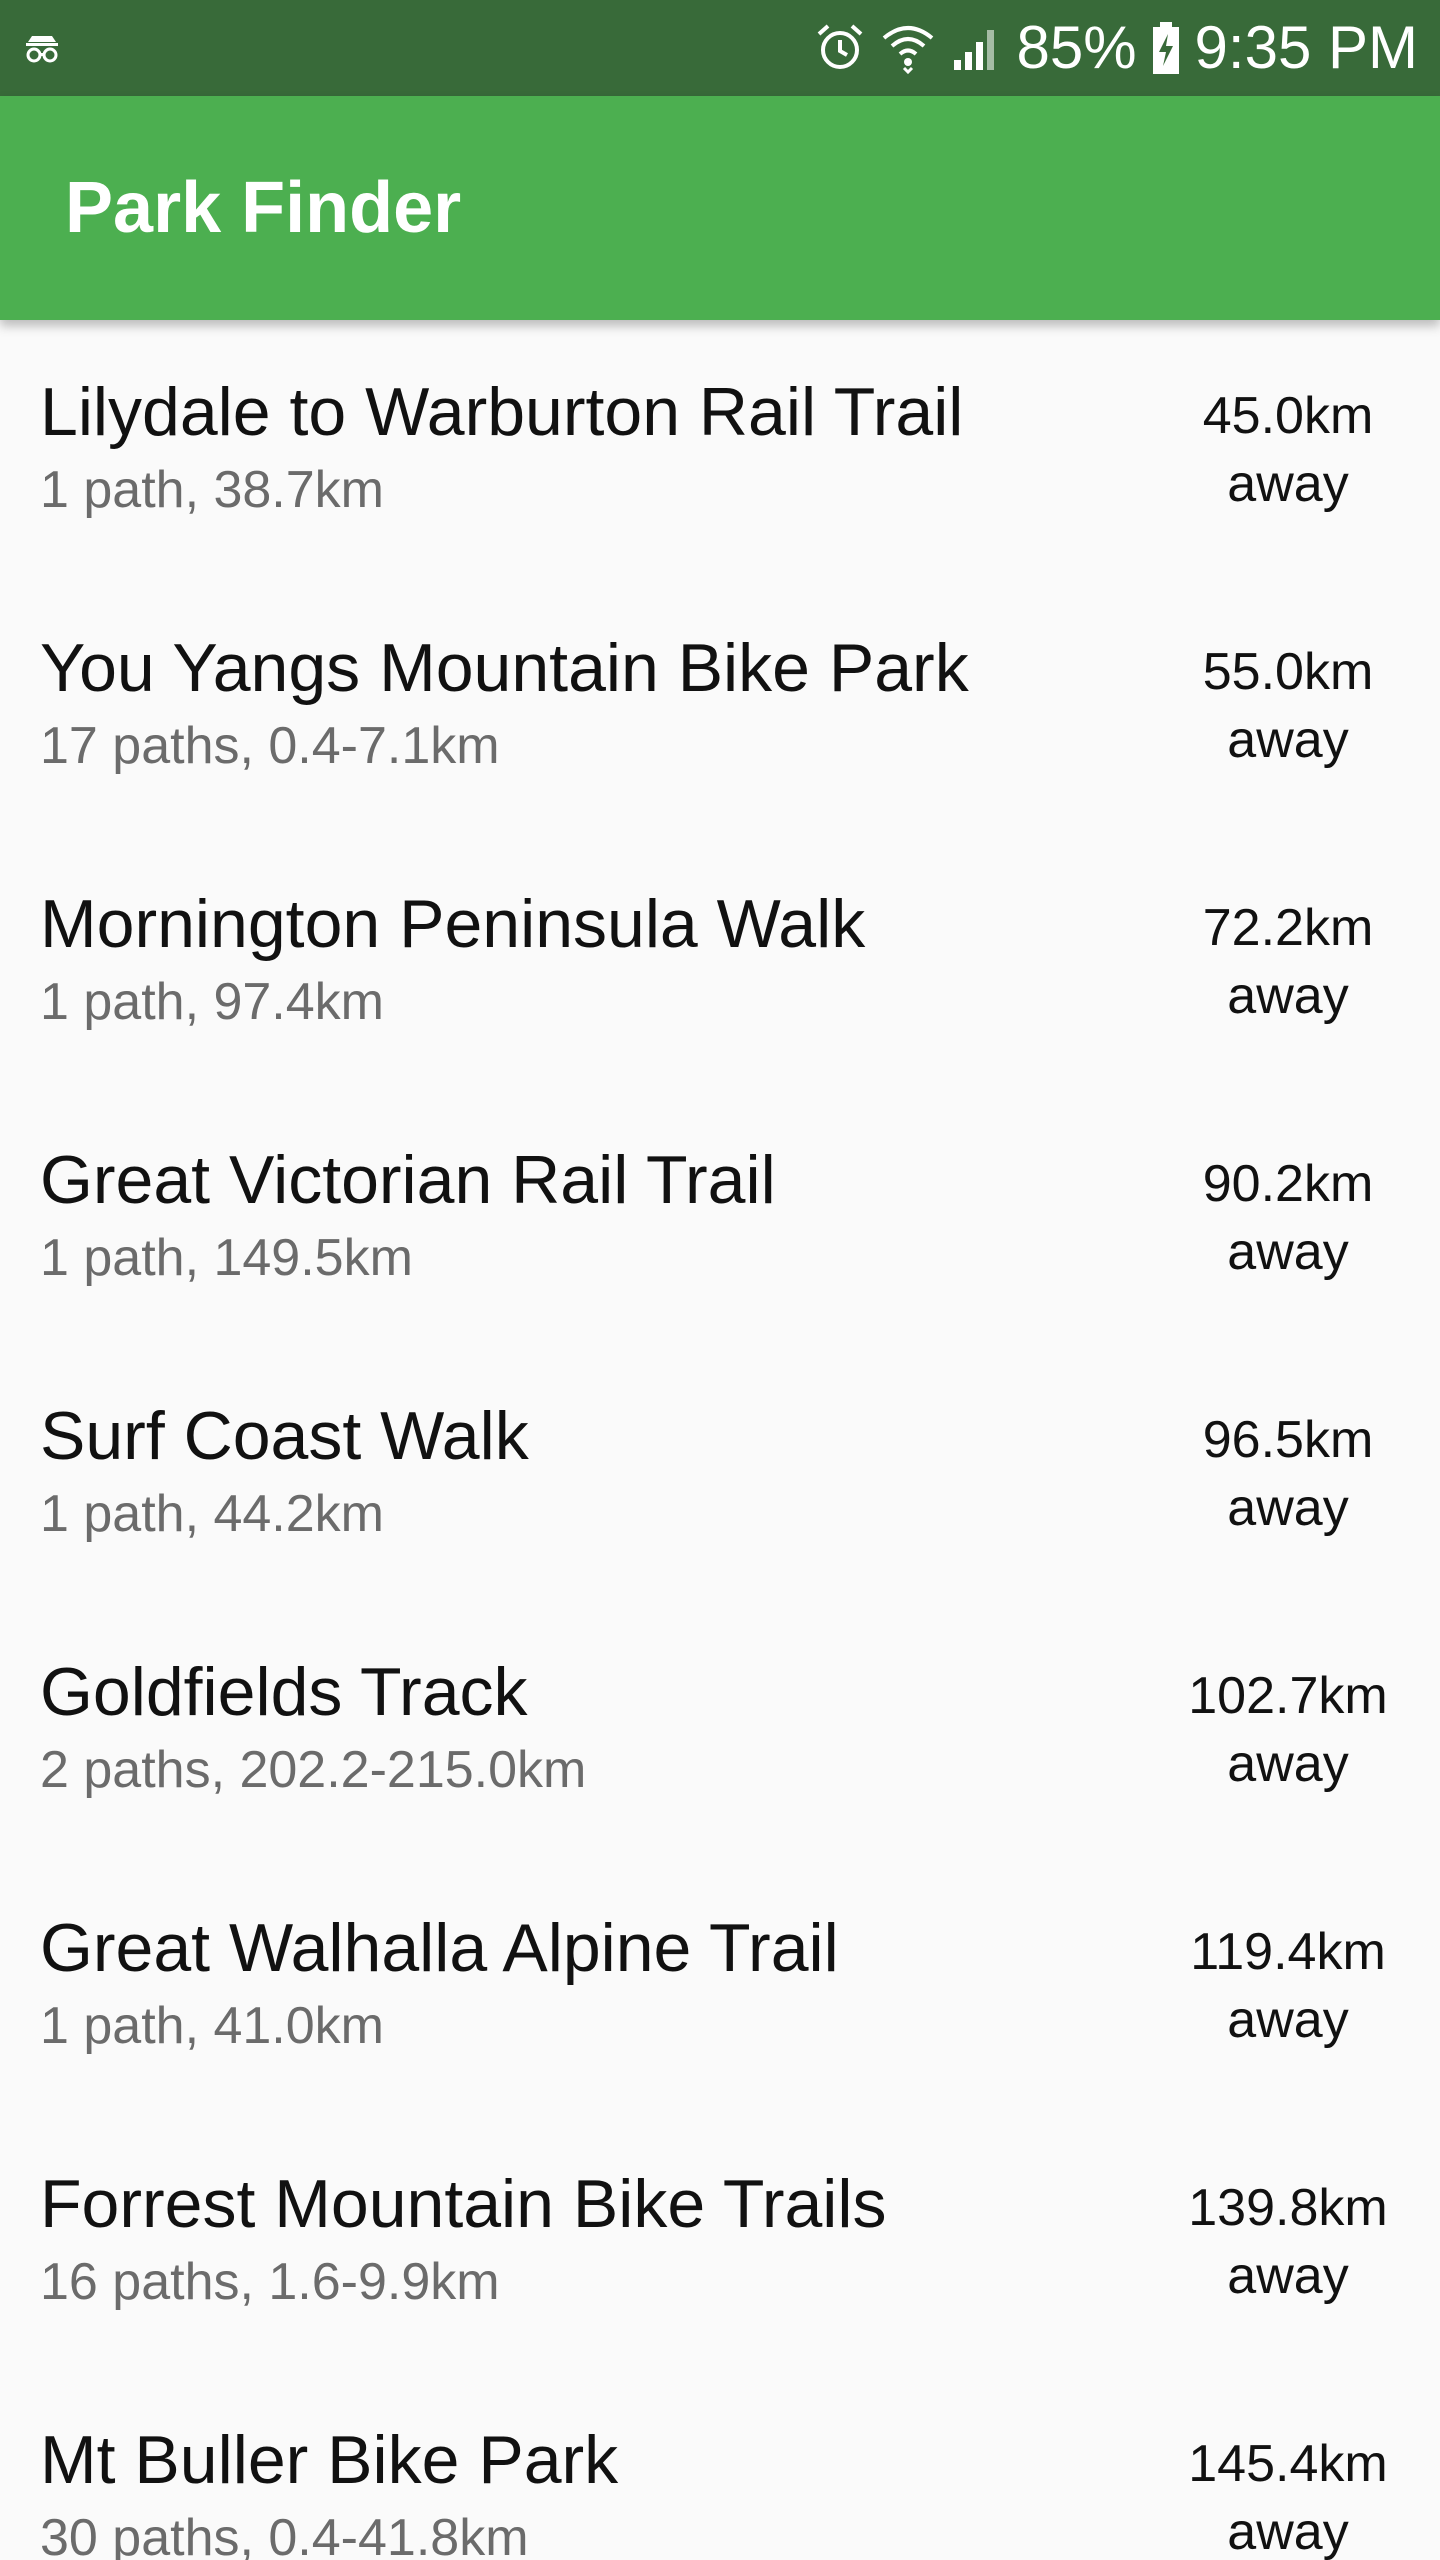  What do you see at coordinates (408, 1180) in the screenshot?
I see `park-name: Great Victorian Rail Trail` at bounding box center [408, 1180].